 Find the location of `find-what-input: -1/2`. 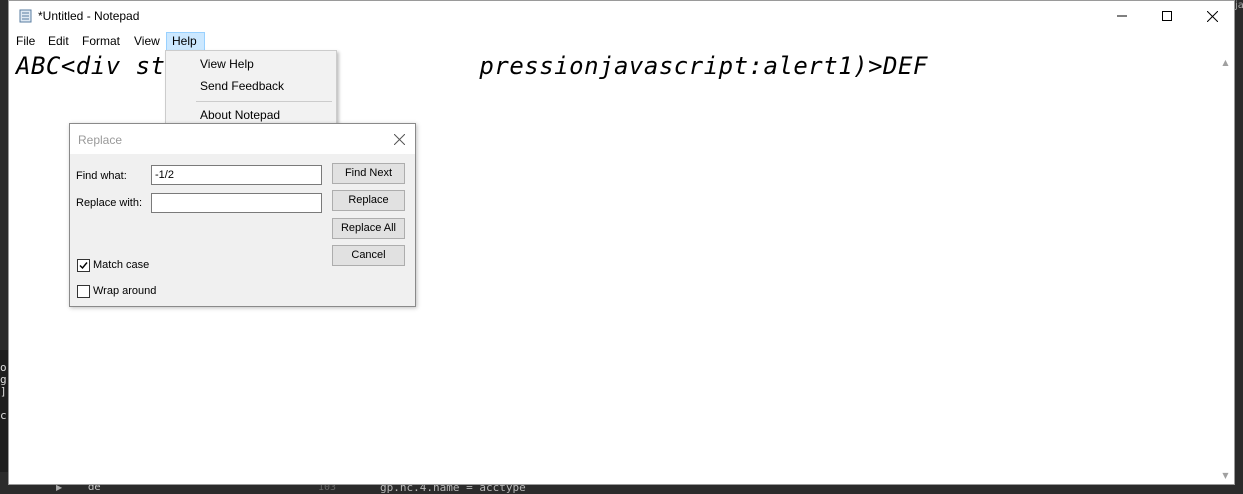

find-what-input: -1/2 is located at coordinates (236, 175).